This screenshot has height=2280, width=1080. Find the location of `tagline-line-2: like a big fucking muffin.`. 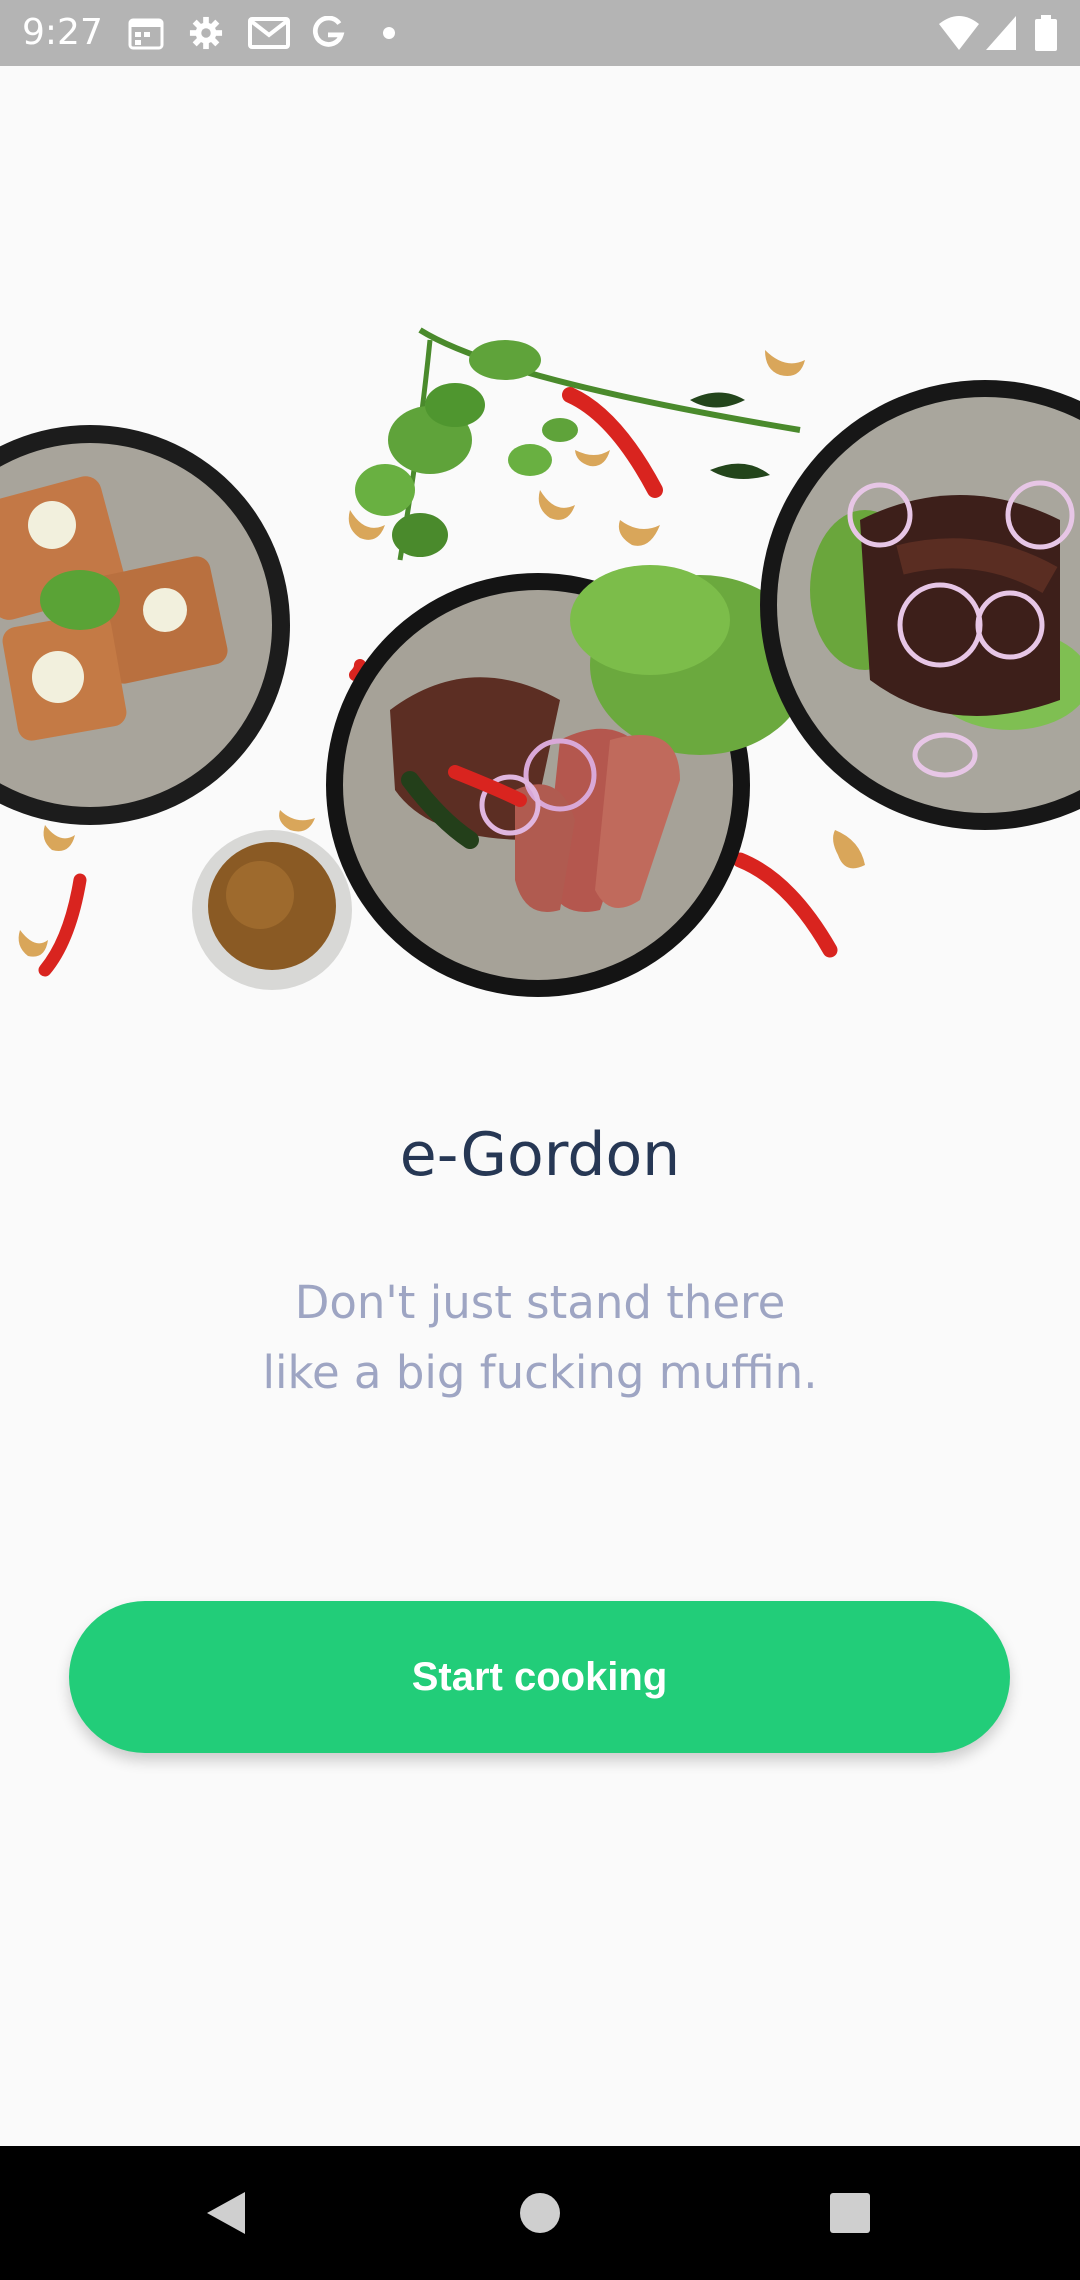

tagline-line-2: like a big fucking muffin. is located at coordinates (540, 1372).